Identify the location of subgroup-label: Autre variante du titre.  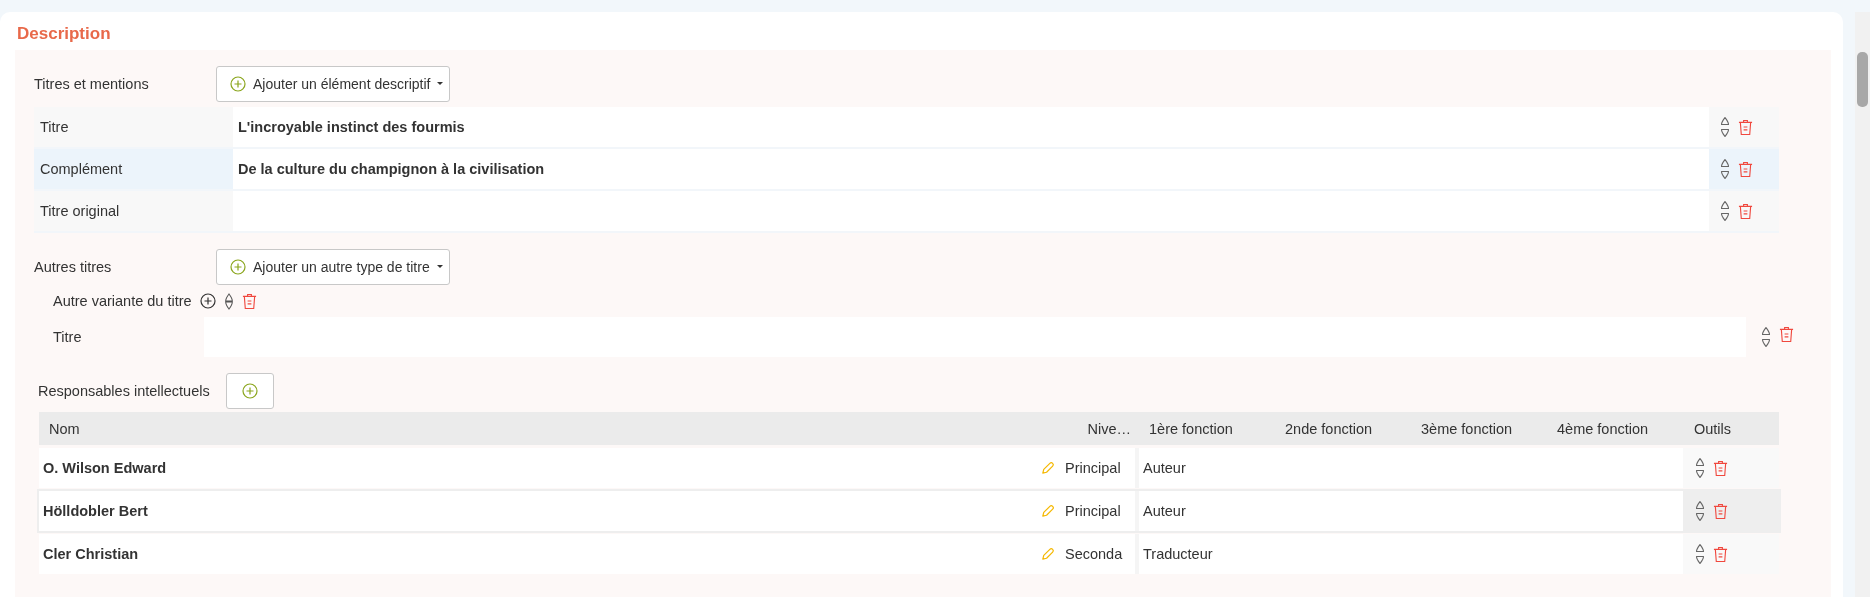
(122, 301).